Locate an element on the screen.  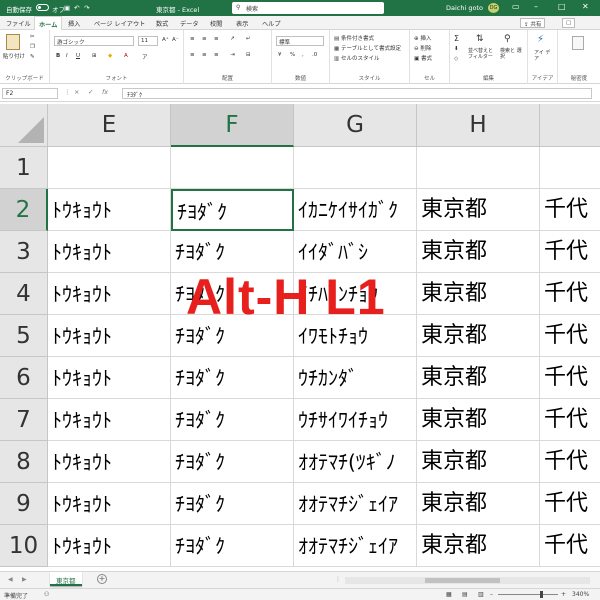
italic-button: I is located at coordinates (67, 56).